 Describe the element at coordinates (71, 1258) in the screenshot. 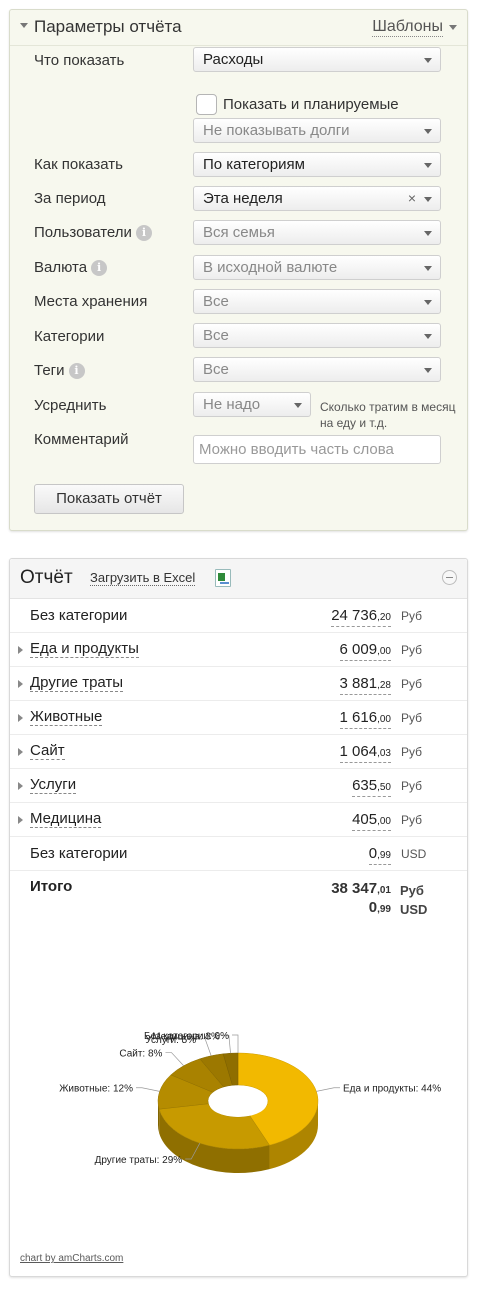

I see `amcharts-credit-link: chart by amCharts.com` at that location.